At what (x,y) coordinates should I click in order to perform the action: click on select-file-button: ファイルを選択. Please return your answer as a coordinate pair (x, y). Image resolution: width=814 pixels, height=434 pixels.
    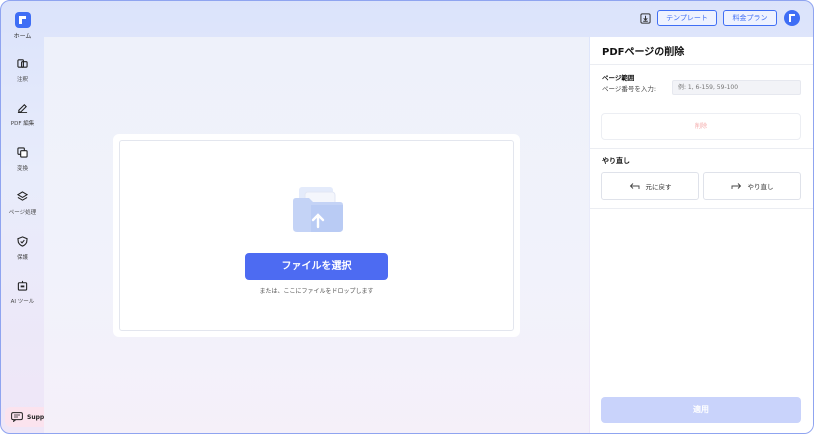
    Looking at the image, I should click on (316, 266).